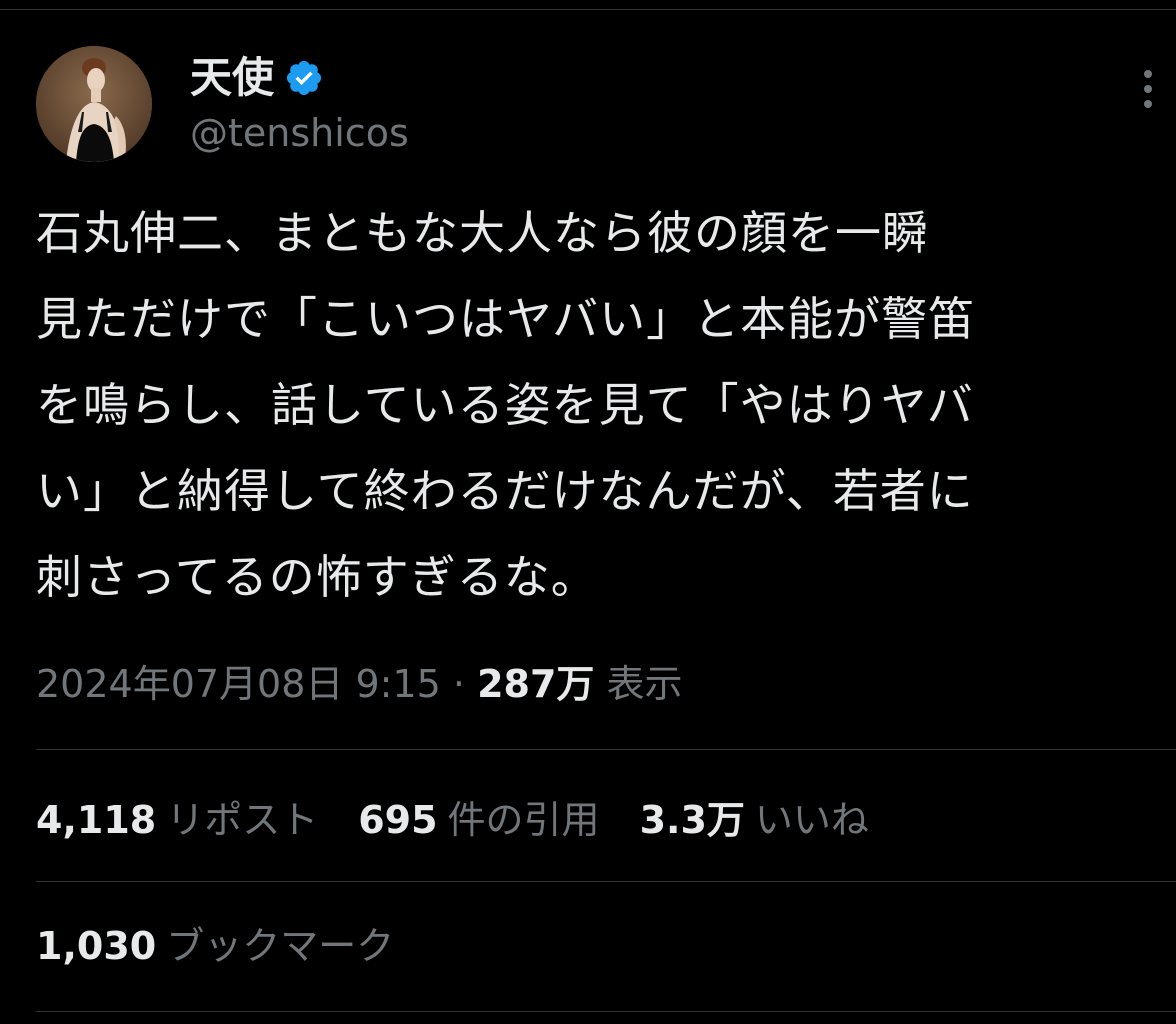 This screenshot has width=1176, height=1024. I want to click on top-divider, so click(588, 9).